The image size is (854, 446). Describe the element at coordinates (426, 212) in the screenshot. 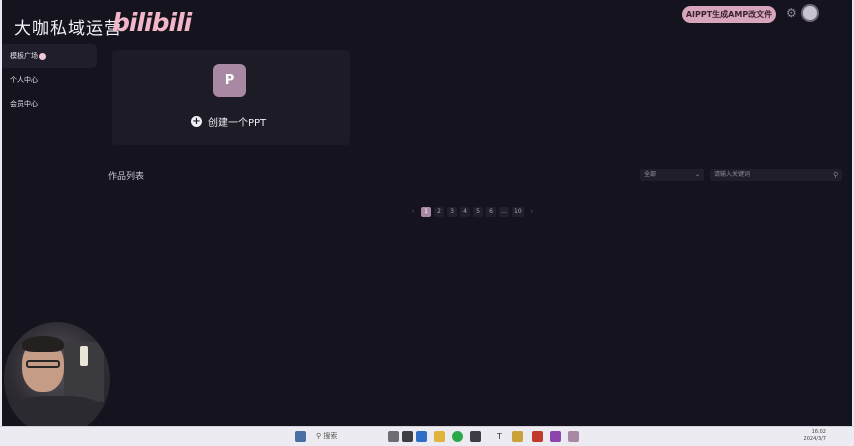

I see `pagination-page-button: 1` at that location.